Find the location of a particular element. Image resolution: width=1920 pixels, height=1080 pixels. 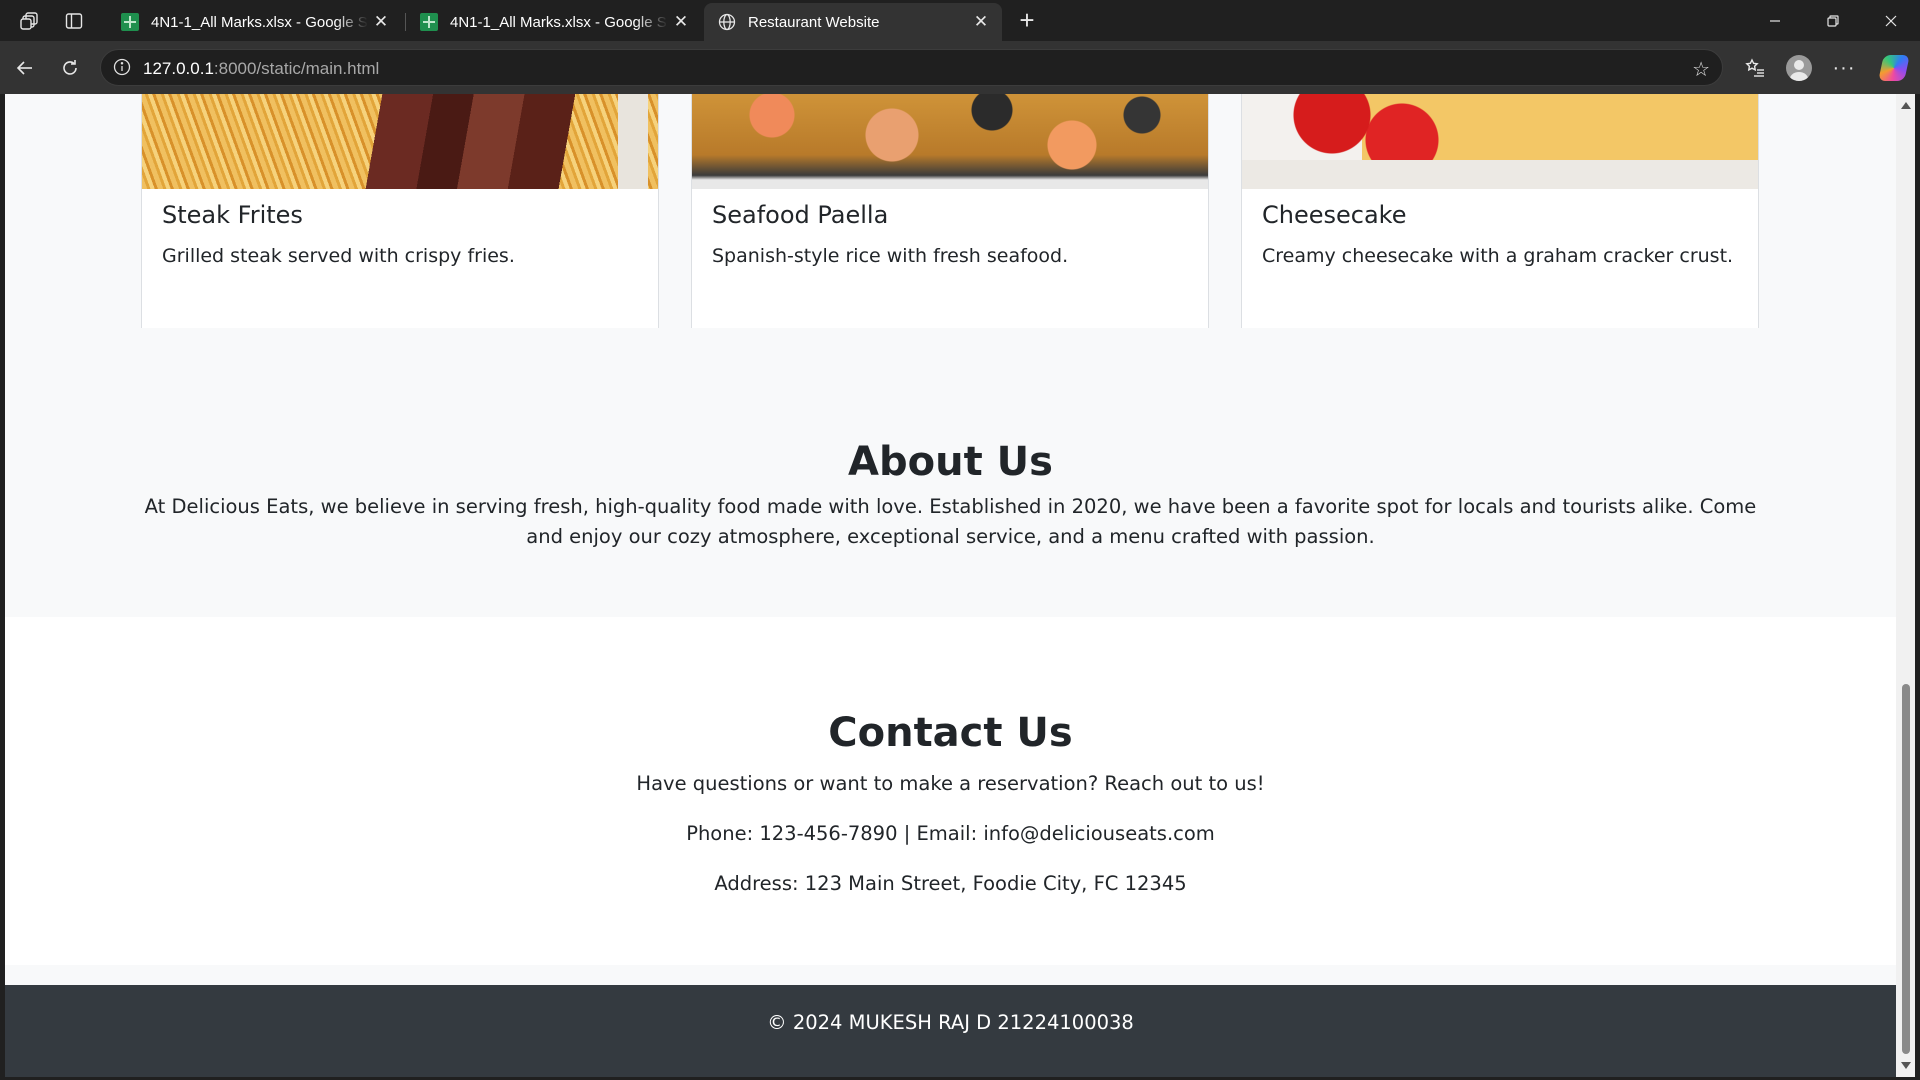

about-heading: About Us is located at coordinates (950, 462).